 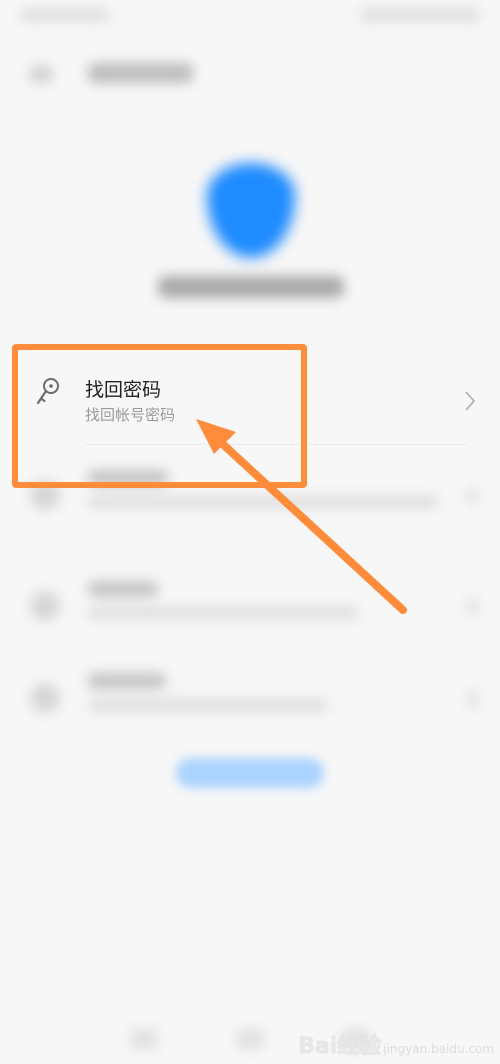 What do you see at coordinates (140, 73) in the screenshot?
I see `page-title` at bounding box center [140, 73].